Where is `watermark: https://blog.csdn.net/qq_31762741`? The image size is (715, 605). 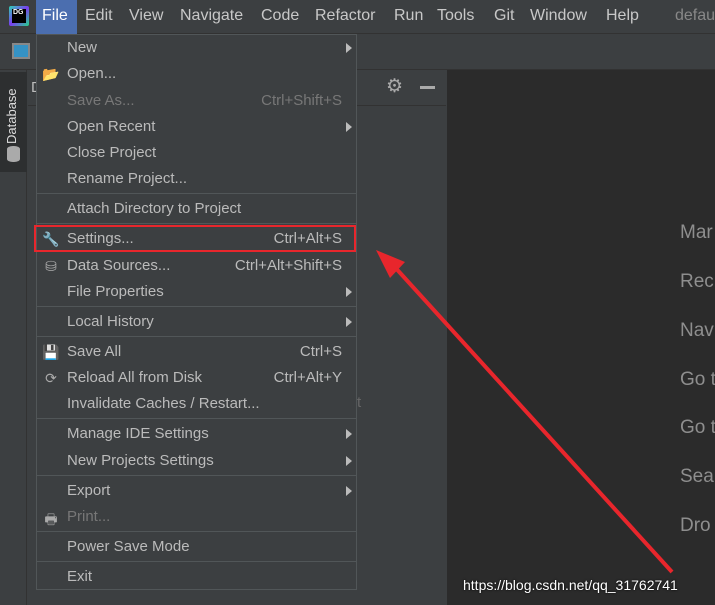 watermark: https://blog.csdn.net/qq_31762741 is located at coordinates (570, 585).